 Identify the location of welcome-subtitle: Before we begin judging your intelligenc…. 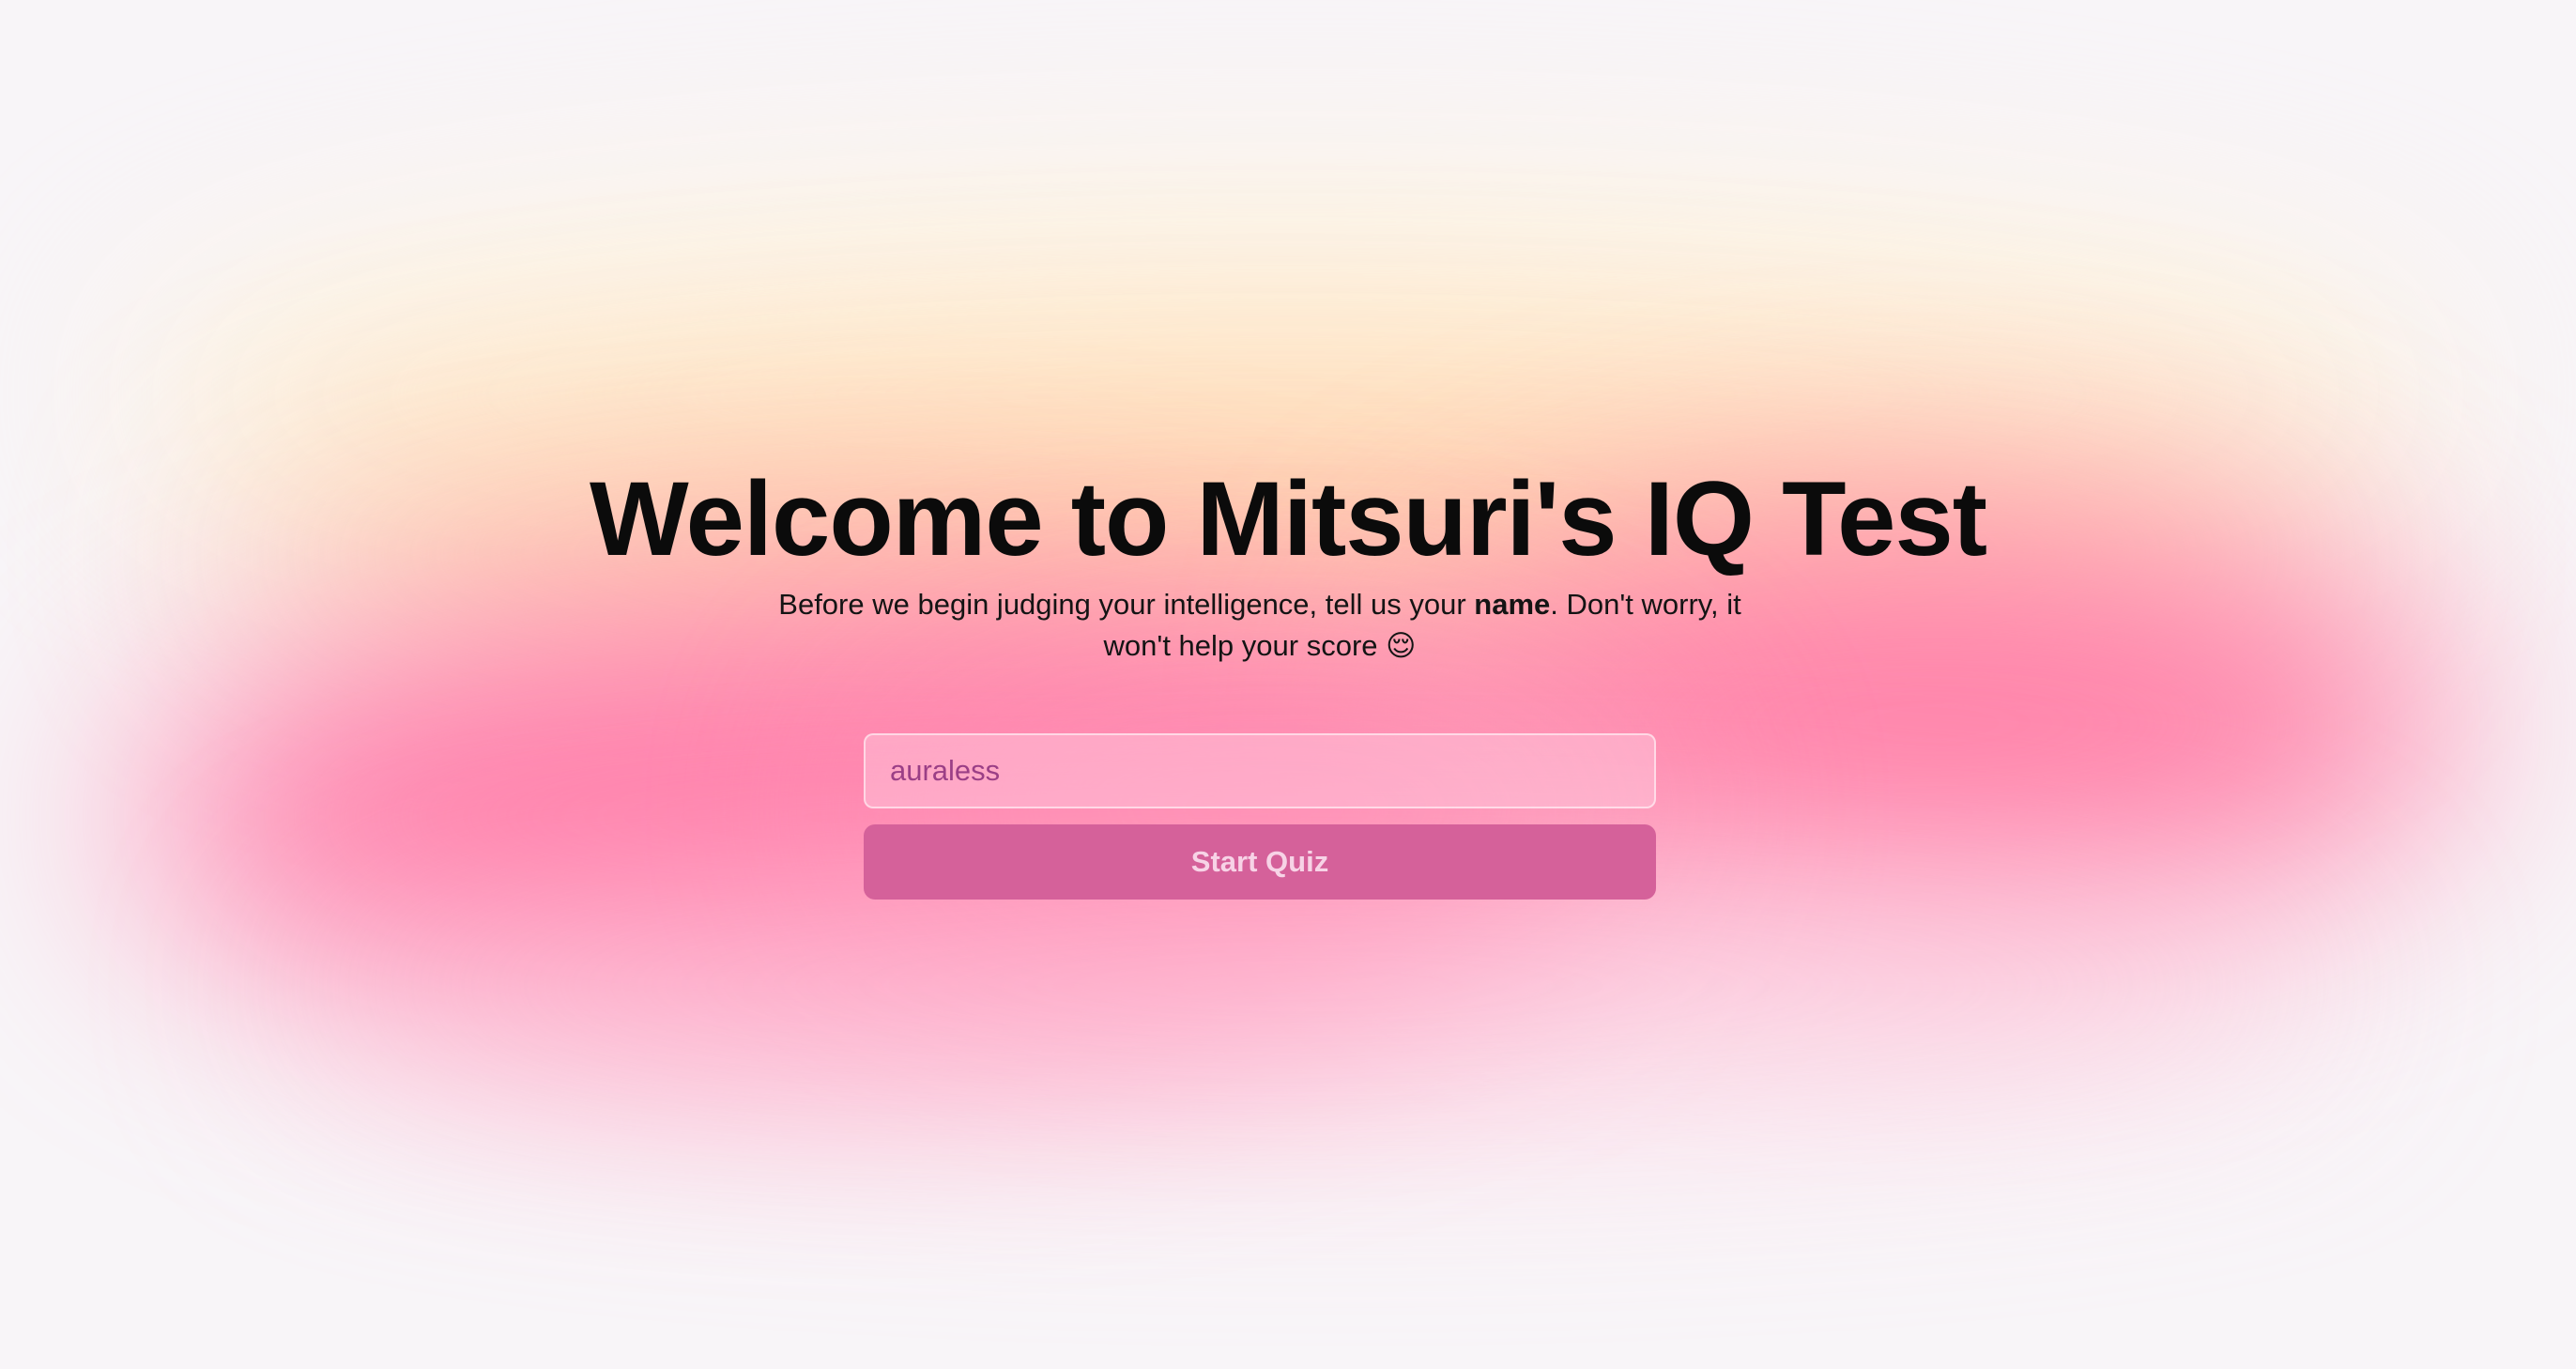
(1260, 625).